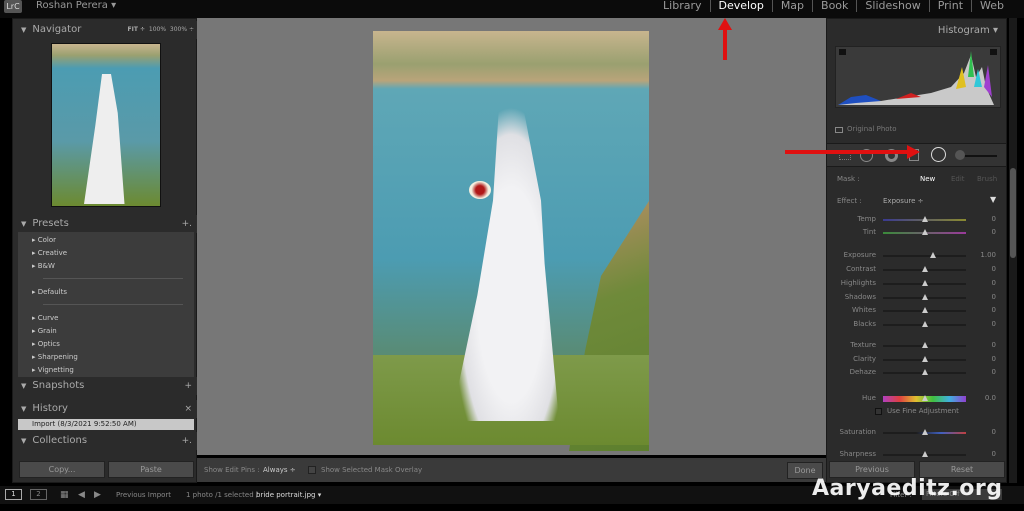  What do you see at coordinates (1013, 213) in the screenshot?
I see `scrollbar-thumb` at bounding box center [1013, 213].